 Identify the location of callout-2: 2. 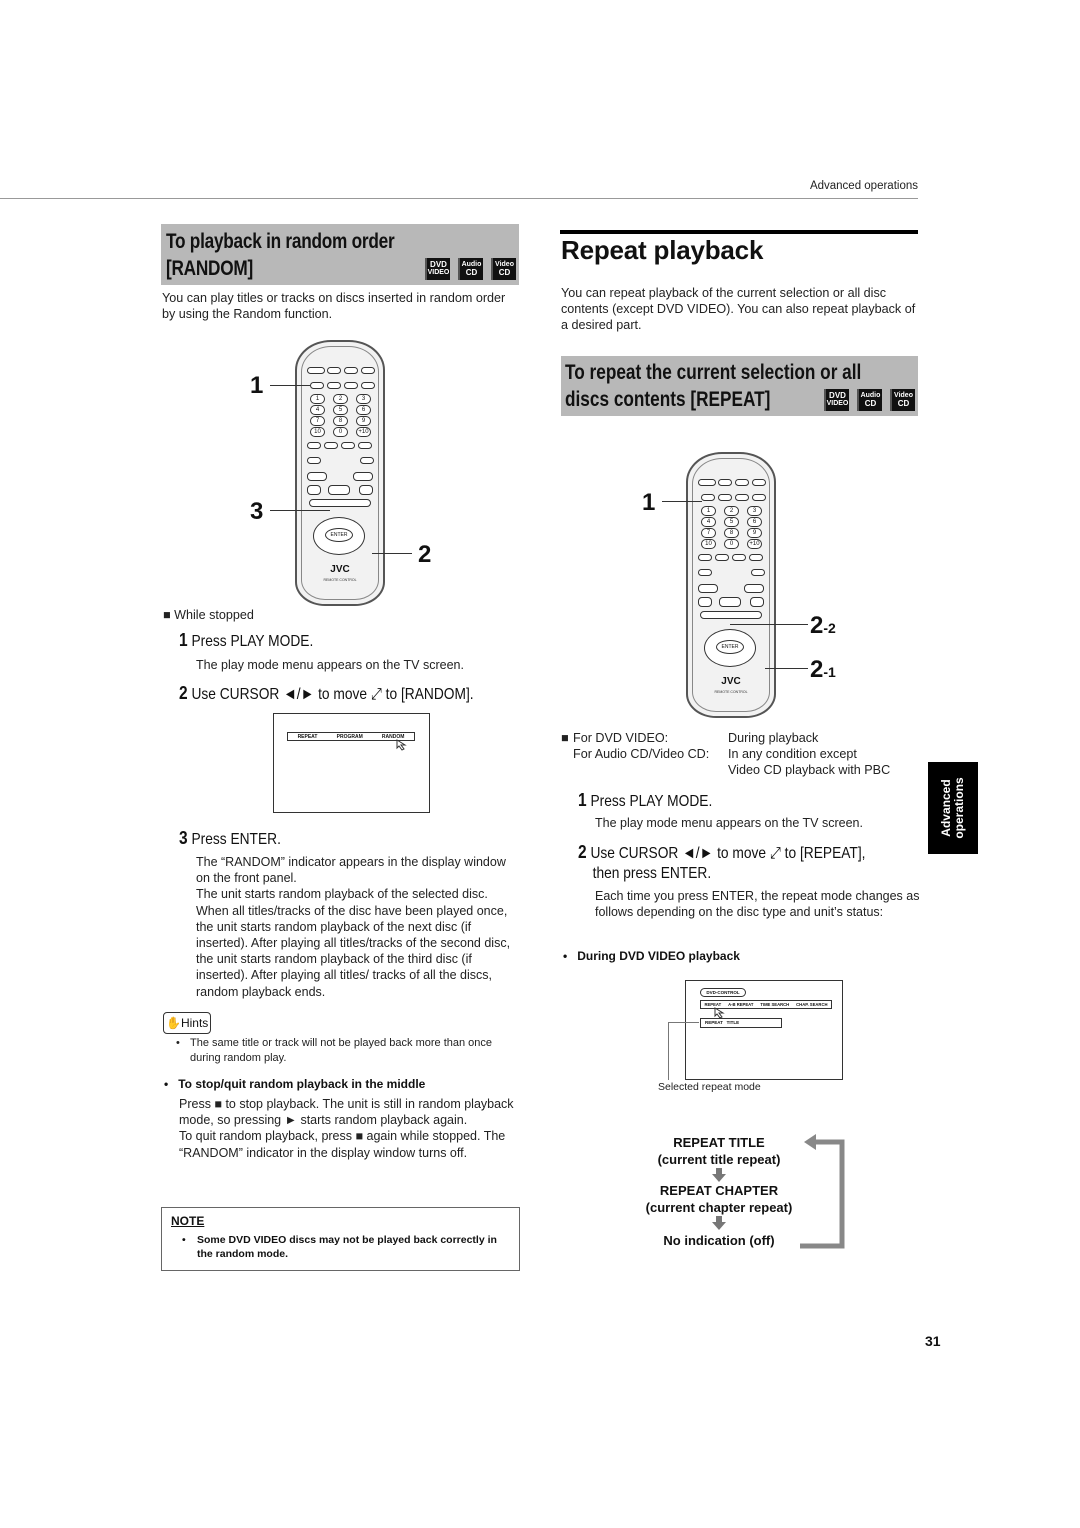
(425, 554).